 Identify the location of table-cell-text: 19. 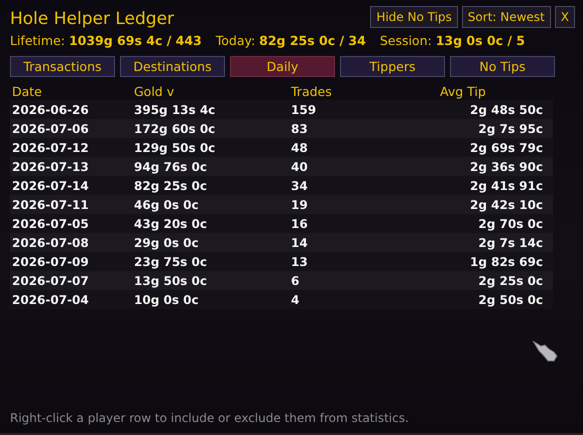
(300, 205).